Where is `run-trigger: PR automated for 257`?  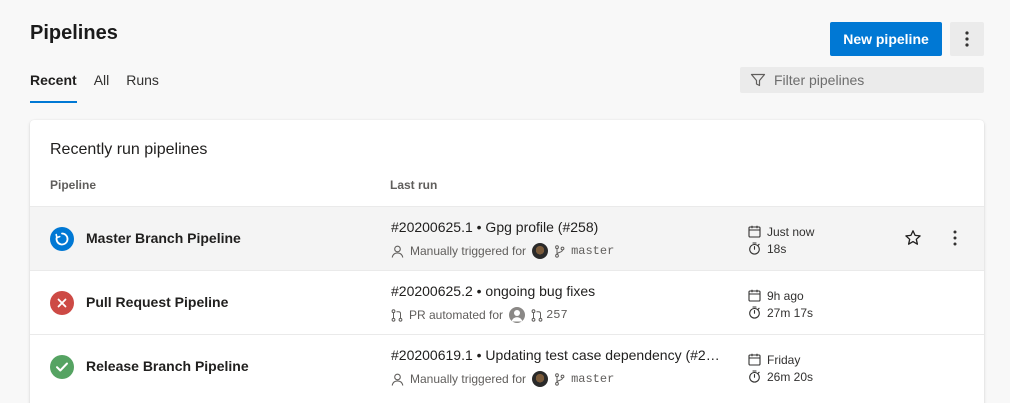 run-trigger: PR automated for 257 is located at coordinates (479, 315).